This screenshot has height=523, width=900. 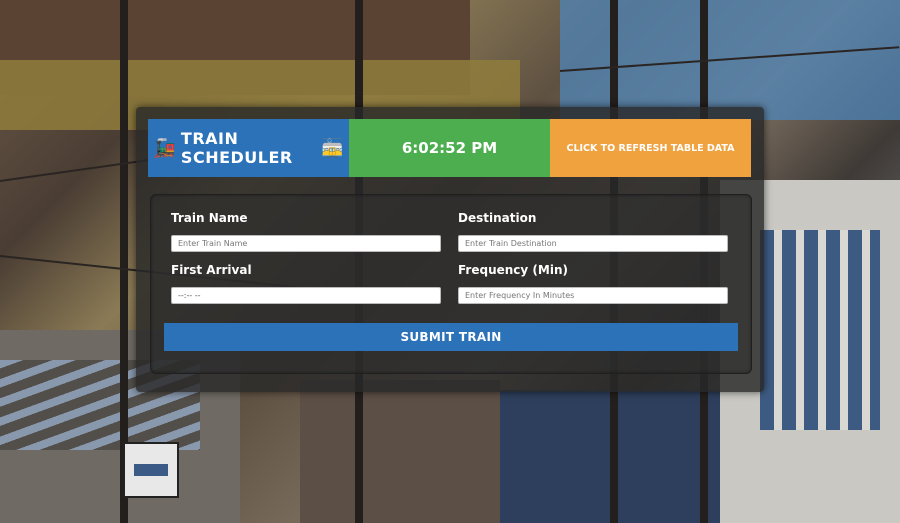 I want to click on train-name-input, so click(x=306, y=243).